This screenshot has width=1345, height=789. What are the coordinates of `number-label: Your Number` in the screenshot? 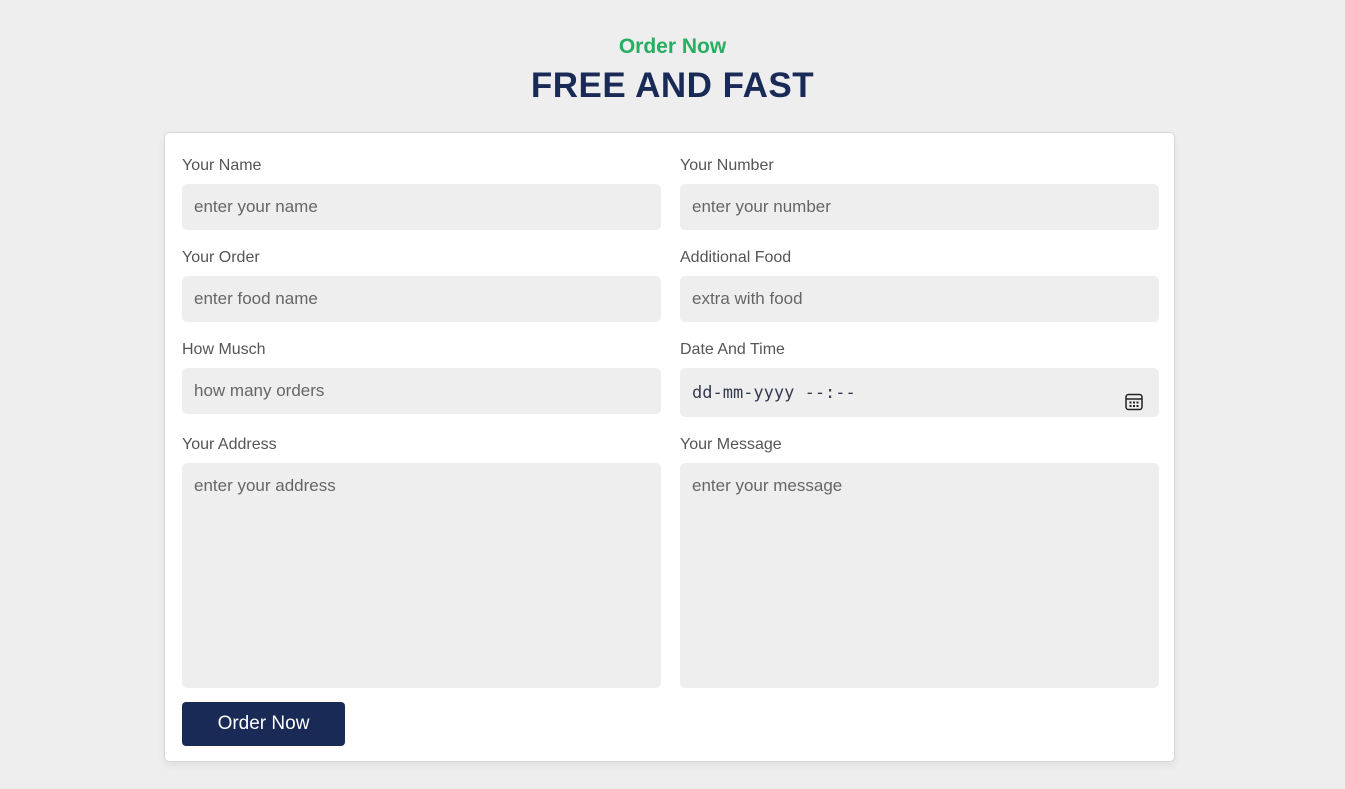 It's located at (727, 165).